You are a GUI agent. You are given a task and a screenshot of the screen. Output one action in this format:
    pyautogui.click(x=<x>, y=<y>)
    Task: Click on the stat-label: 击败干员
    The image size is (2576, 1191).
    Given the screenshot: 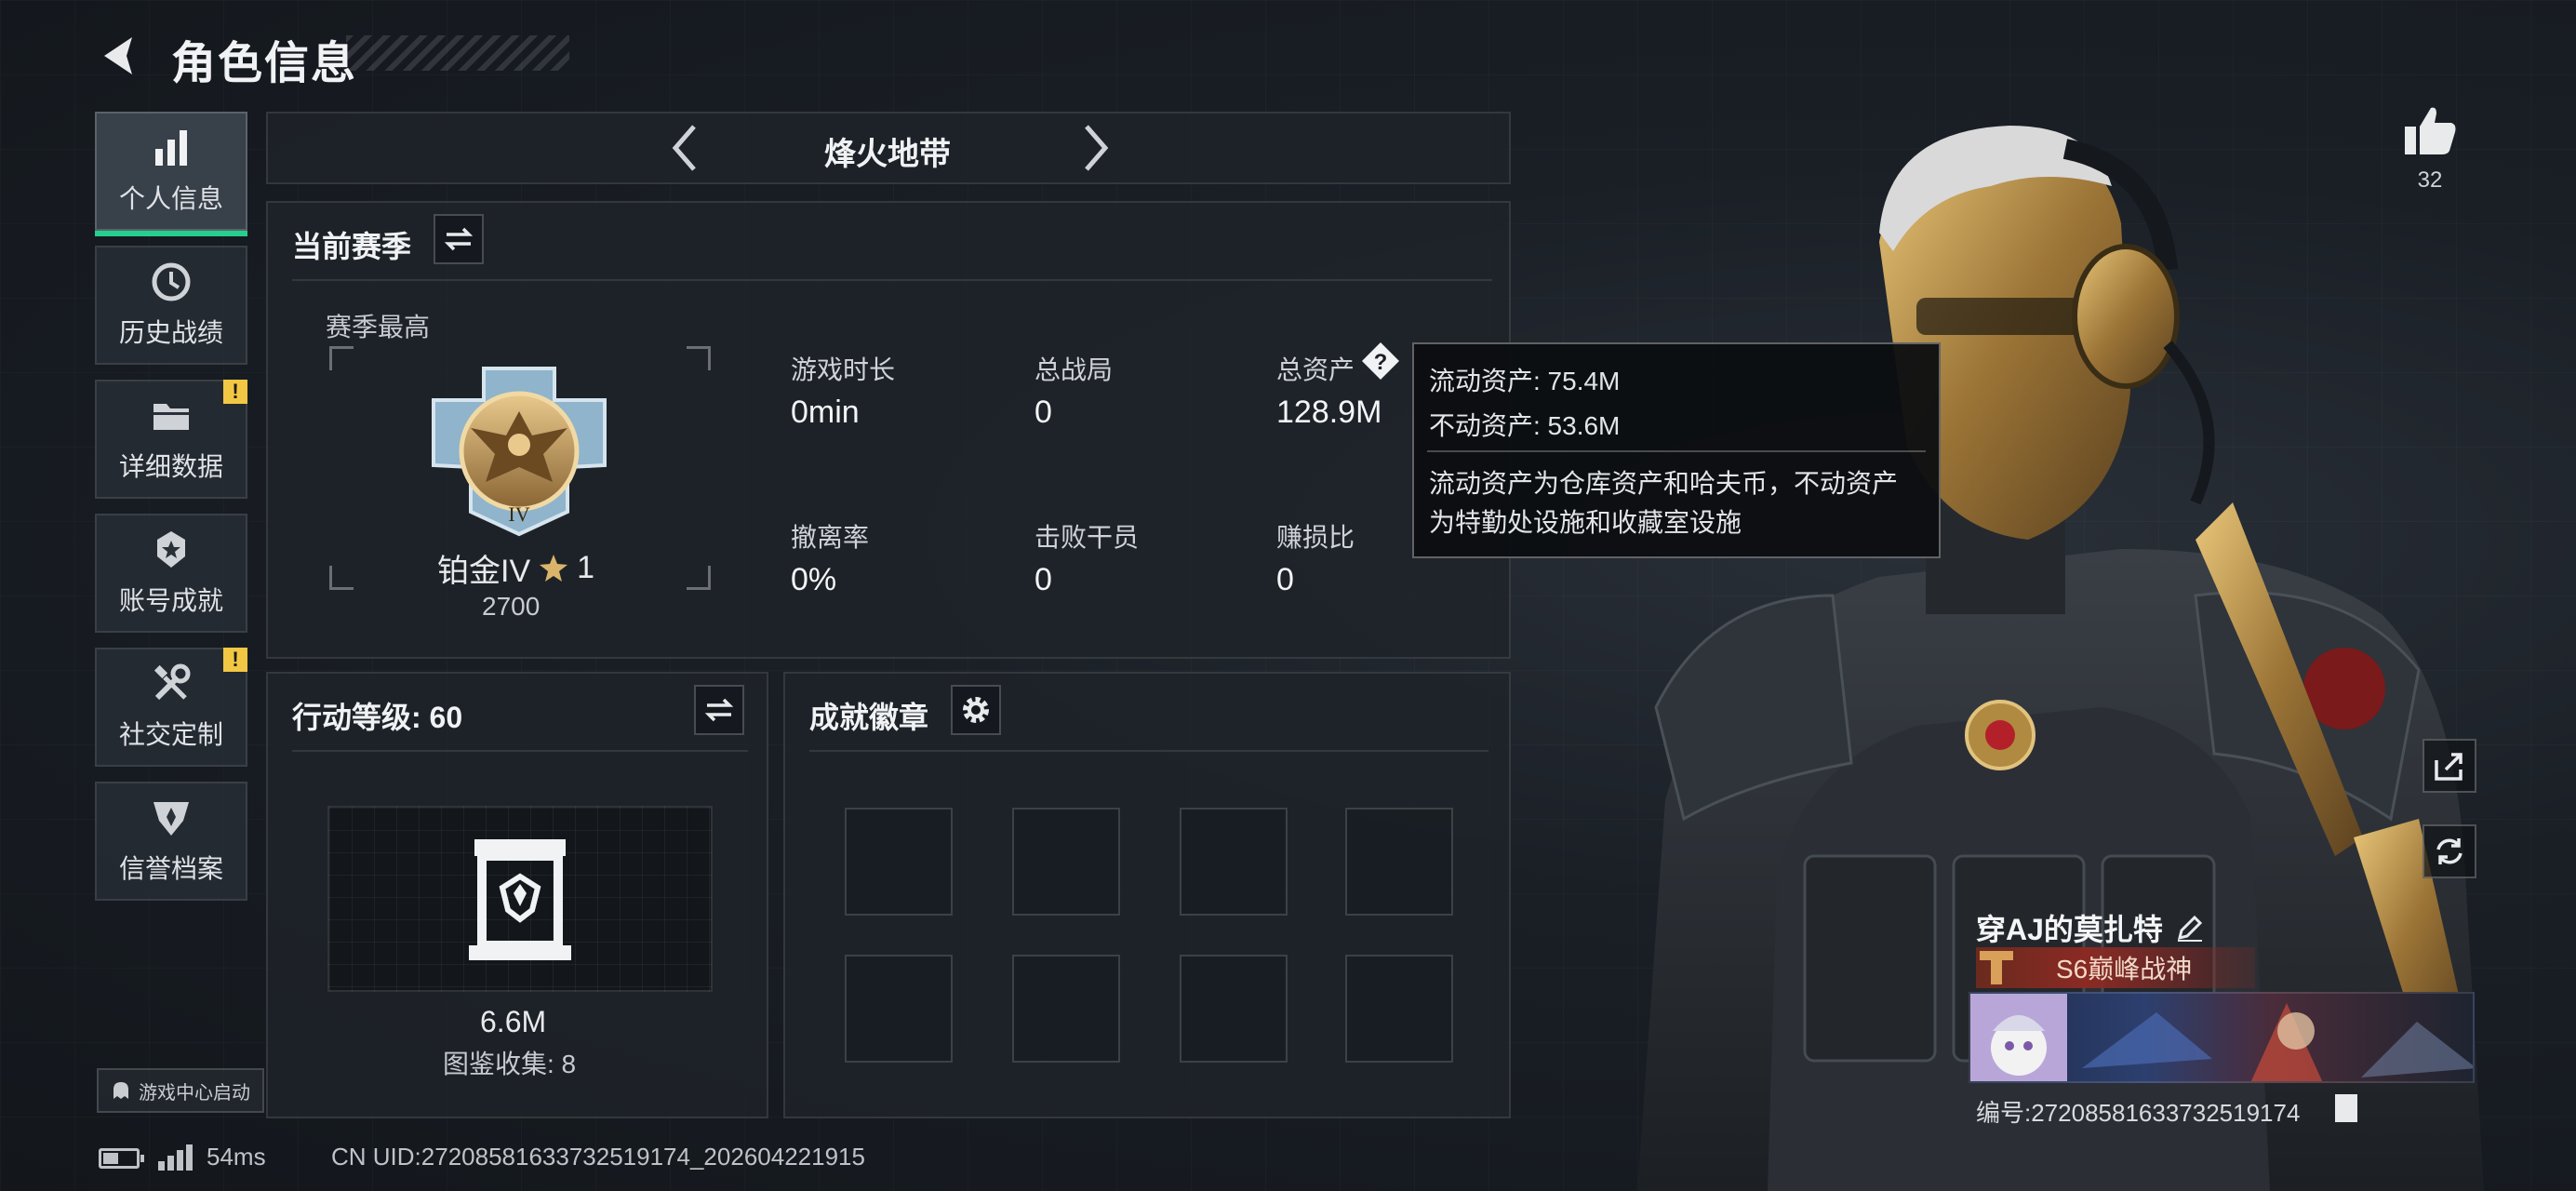 What is the action you would take?
    pyautogui.click(x=1087, y=537)
    